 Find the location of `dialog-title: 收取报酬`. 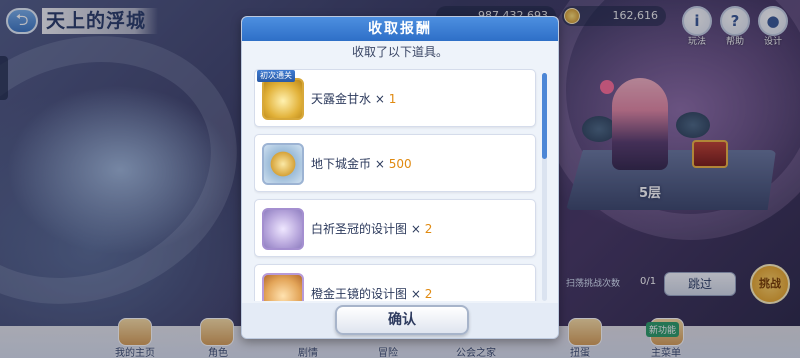

dialog-title: 收取报酬 is located at coordinates (400, 29).